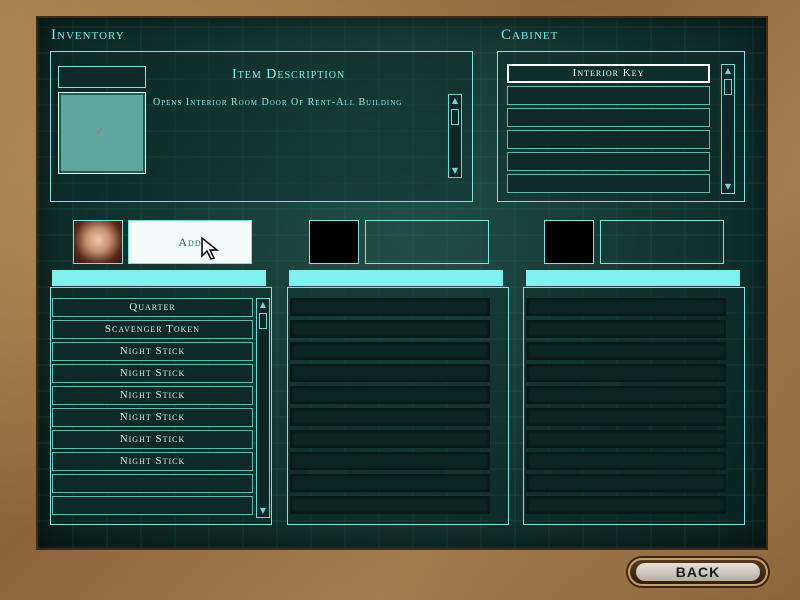 This screenshot has height=600, width=800. I want to click on item-description-heading: Item Description, so click(289, 74).